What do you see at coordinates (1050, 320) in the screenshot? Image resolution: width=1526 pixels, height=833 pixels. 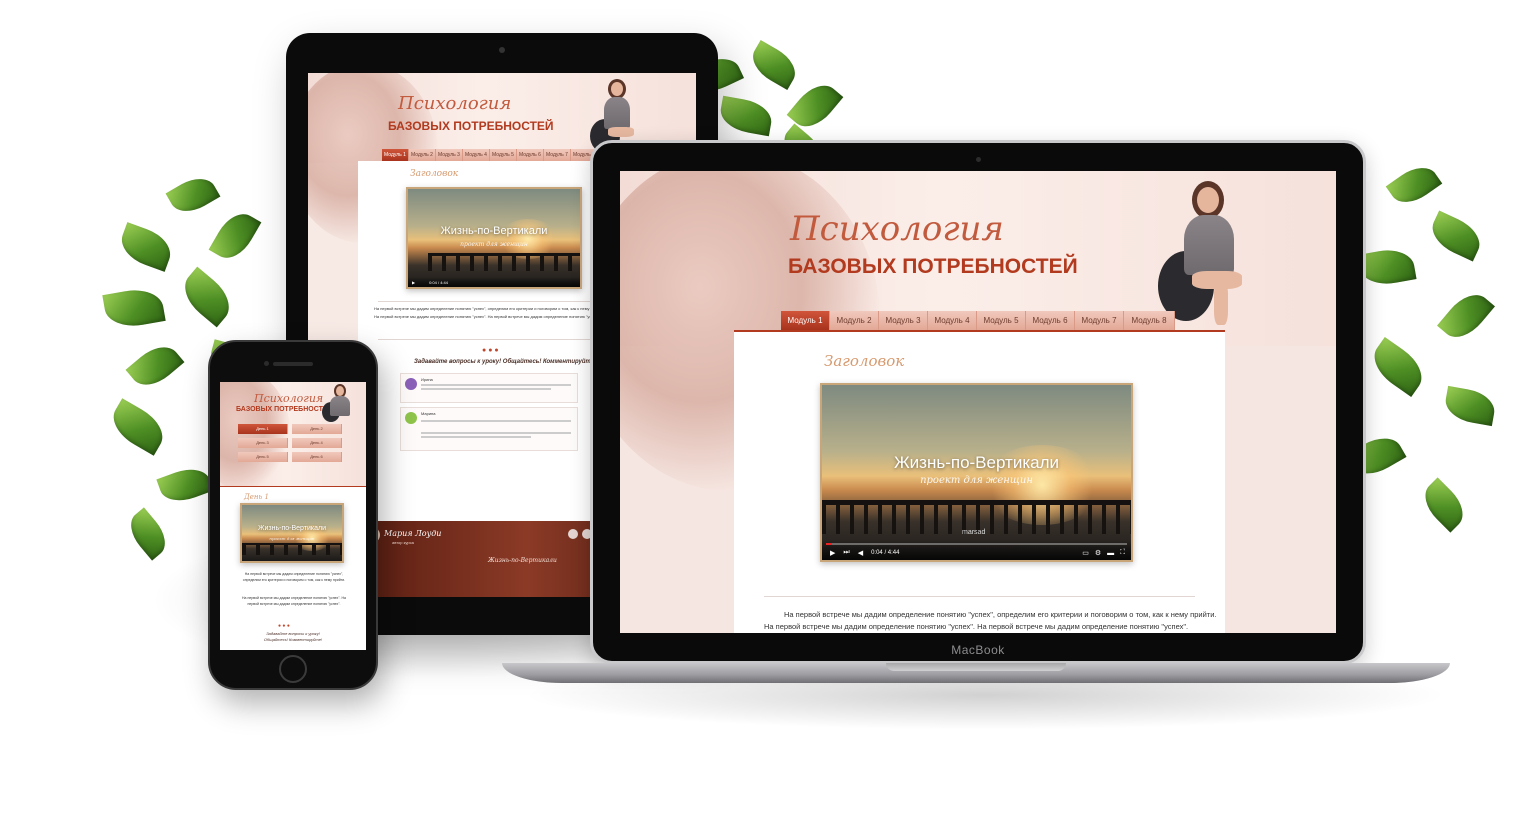 I see `laptop-tab-6: Модуль 6` at bounding box center [1050, 320].